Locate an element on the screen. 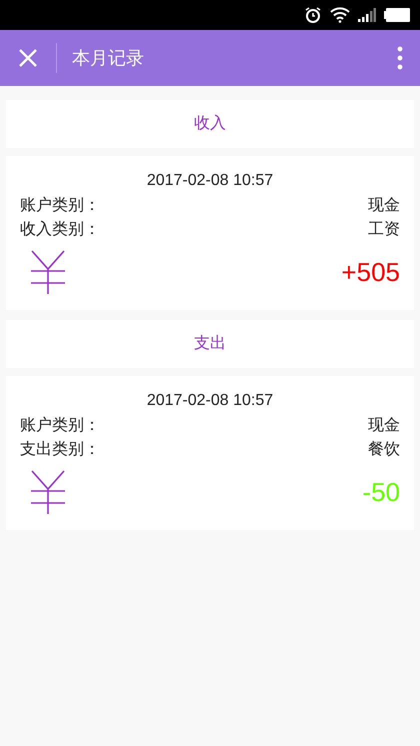 Image resolution: width=420 pixels, height=746 pixels. field-value: 工资 is located at coordinates (384, 230).